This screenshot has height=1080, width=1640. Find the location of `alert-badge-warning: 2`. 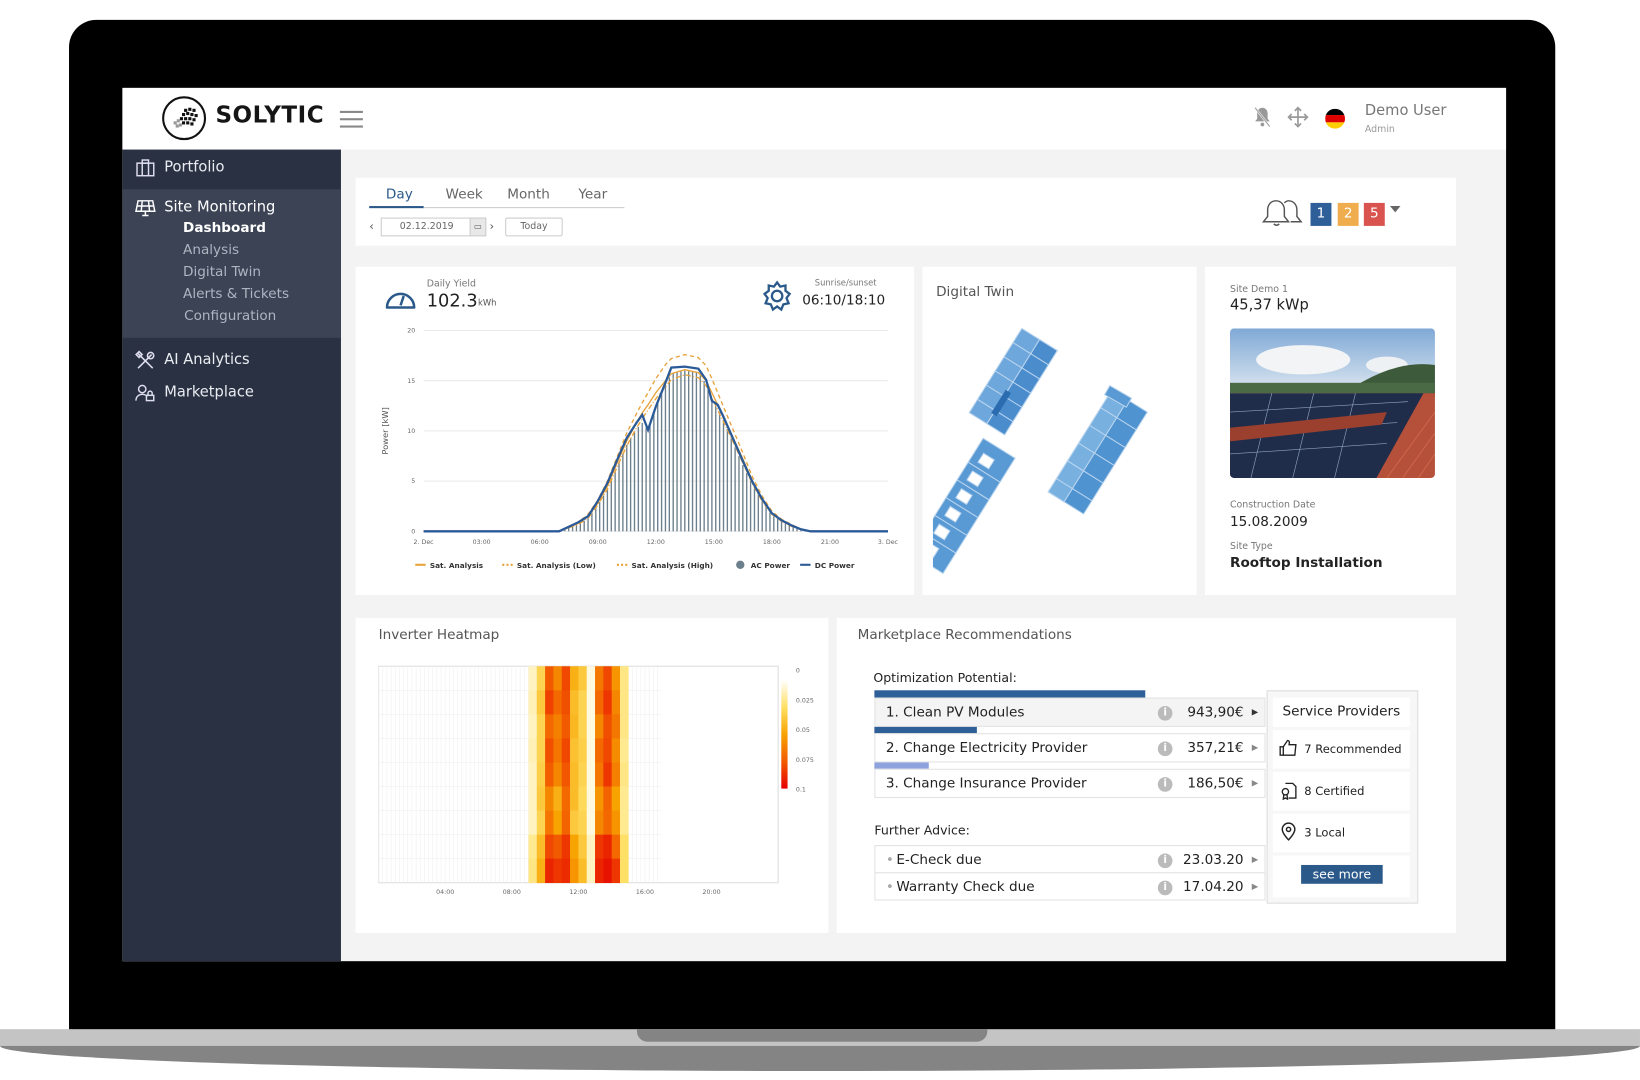

alert-badge-warning: 2 is located at coordinates (1348, 214).